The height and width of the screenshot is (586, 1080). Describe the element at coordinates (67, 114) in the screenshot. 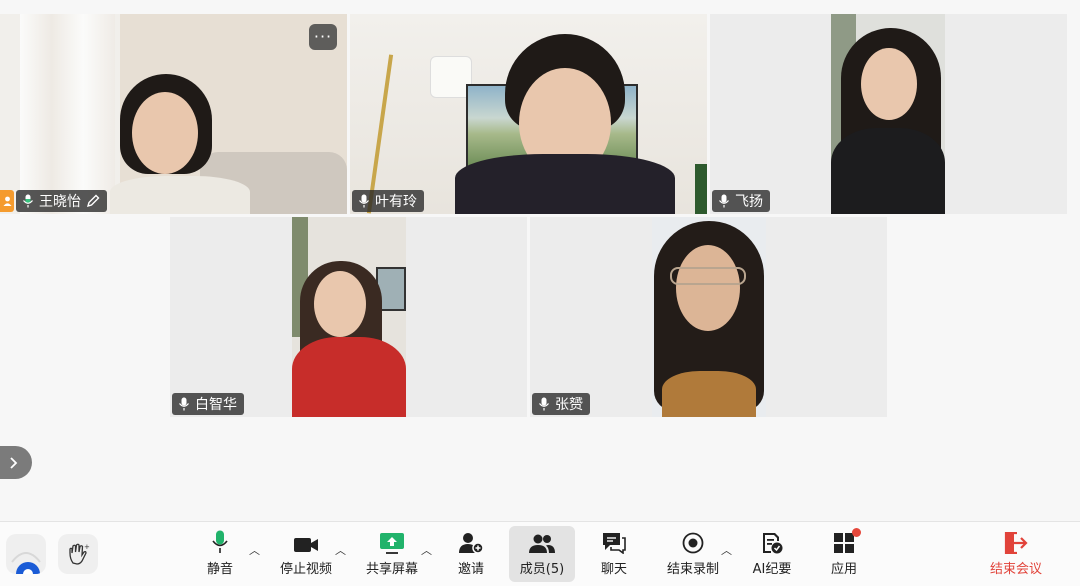

I see `curtain-graphic` at that location.